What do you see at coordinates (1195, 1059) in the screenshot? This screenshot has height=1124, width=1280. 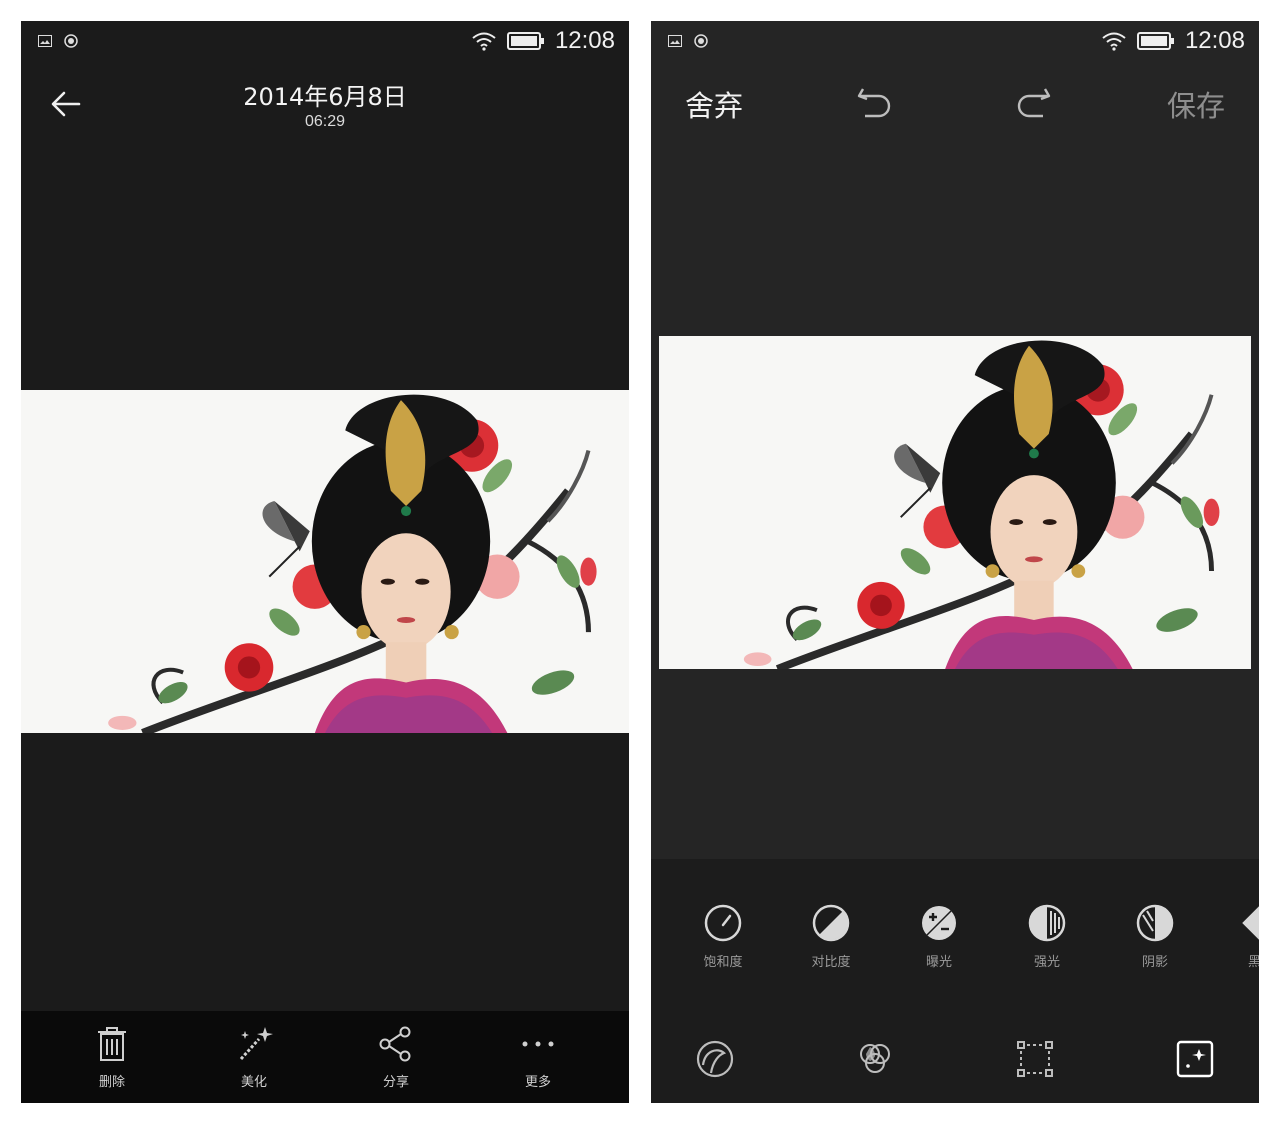 I see `adjust-enhance-icon` at bounding box center [1195, 1059].